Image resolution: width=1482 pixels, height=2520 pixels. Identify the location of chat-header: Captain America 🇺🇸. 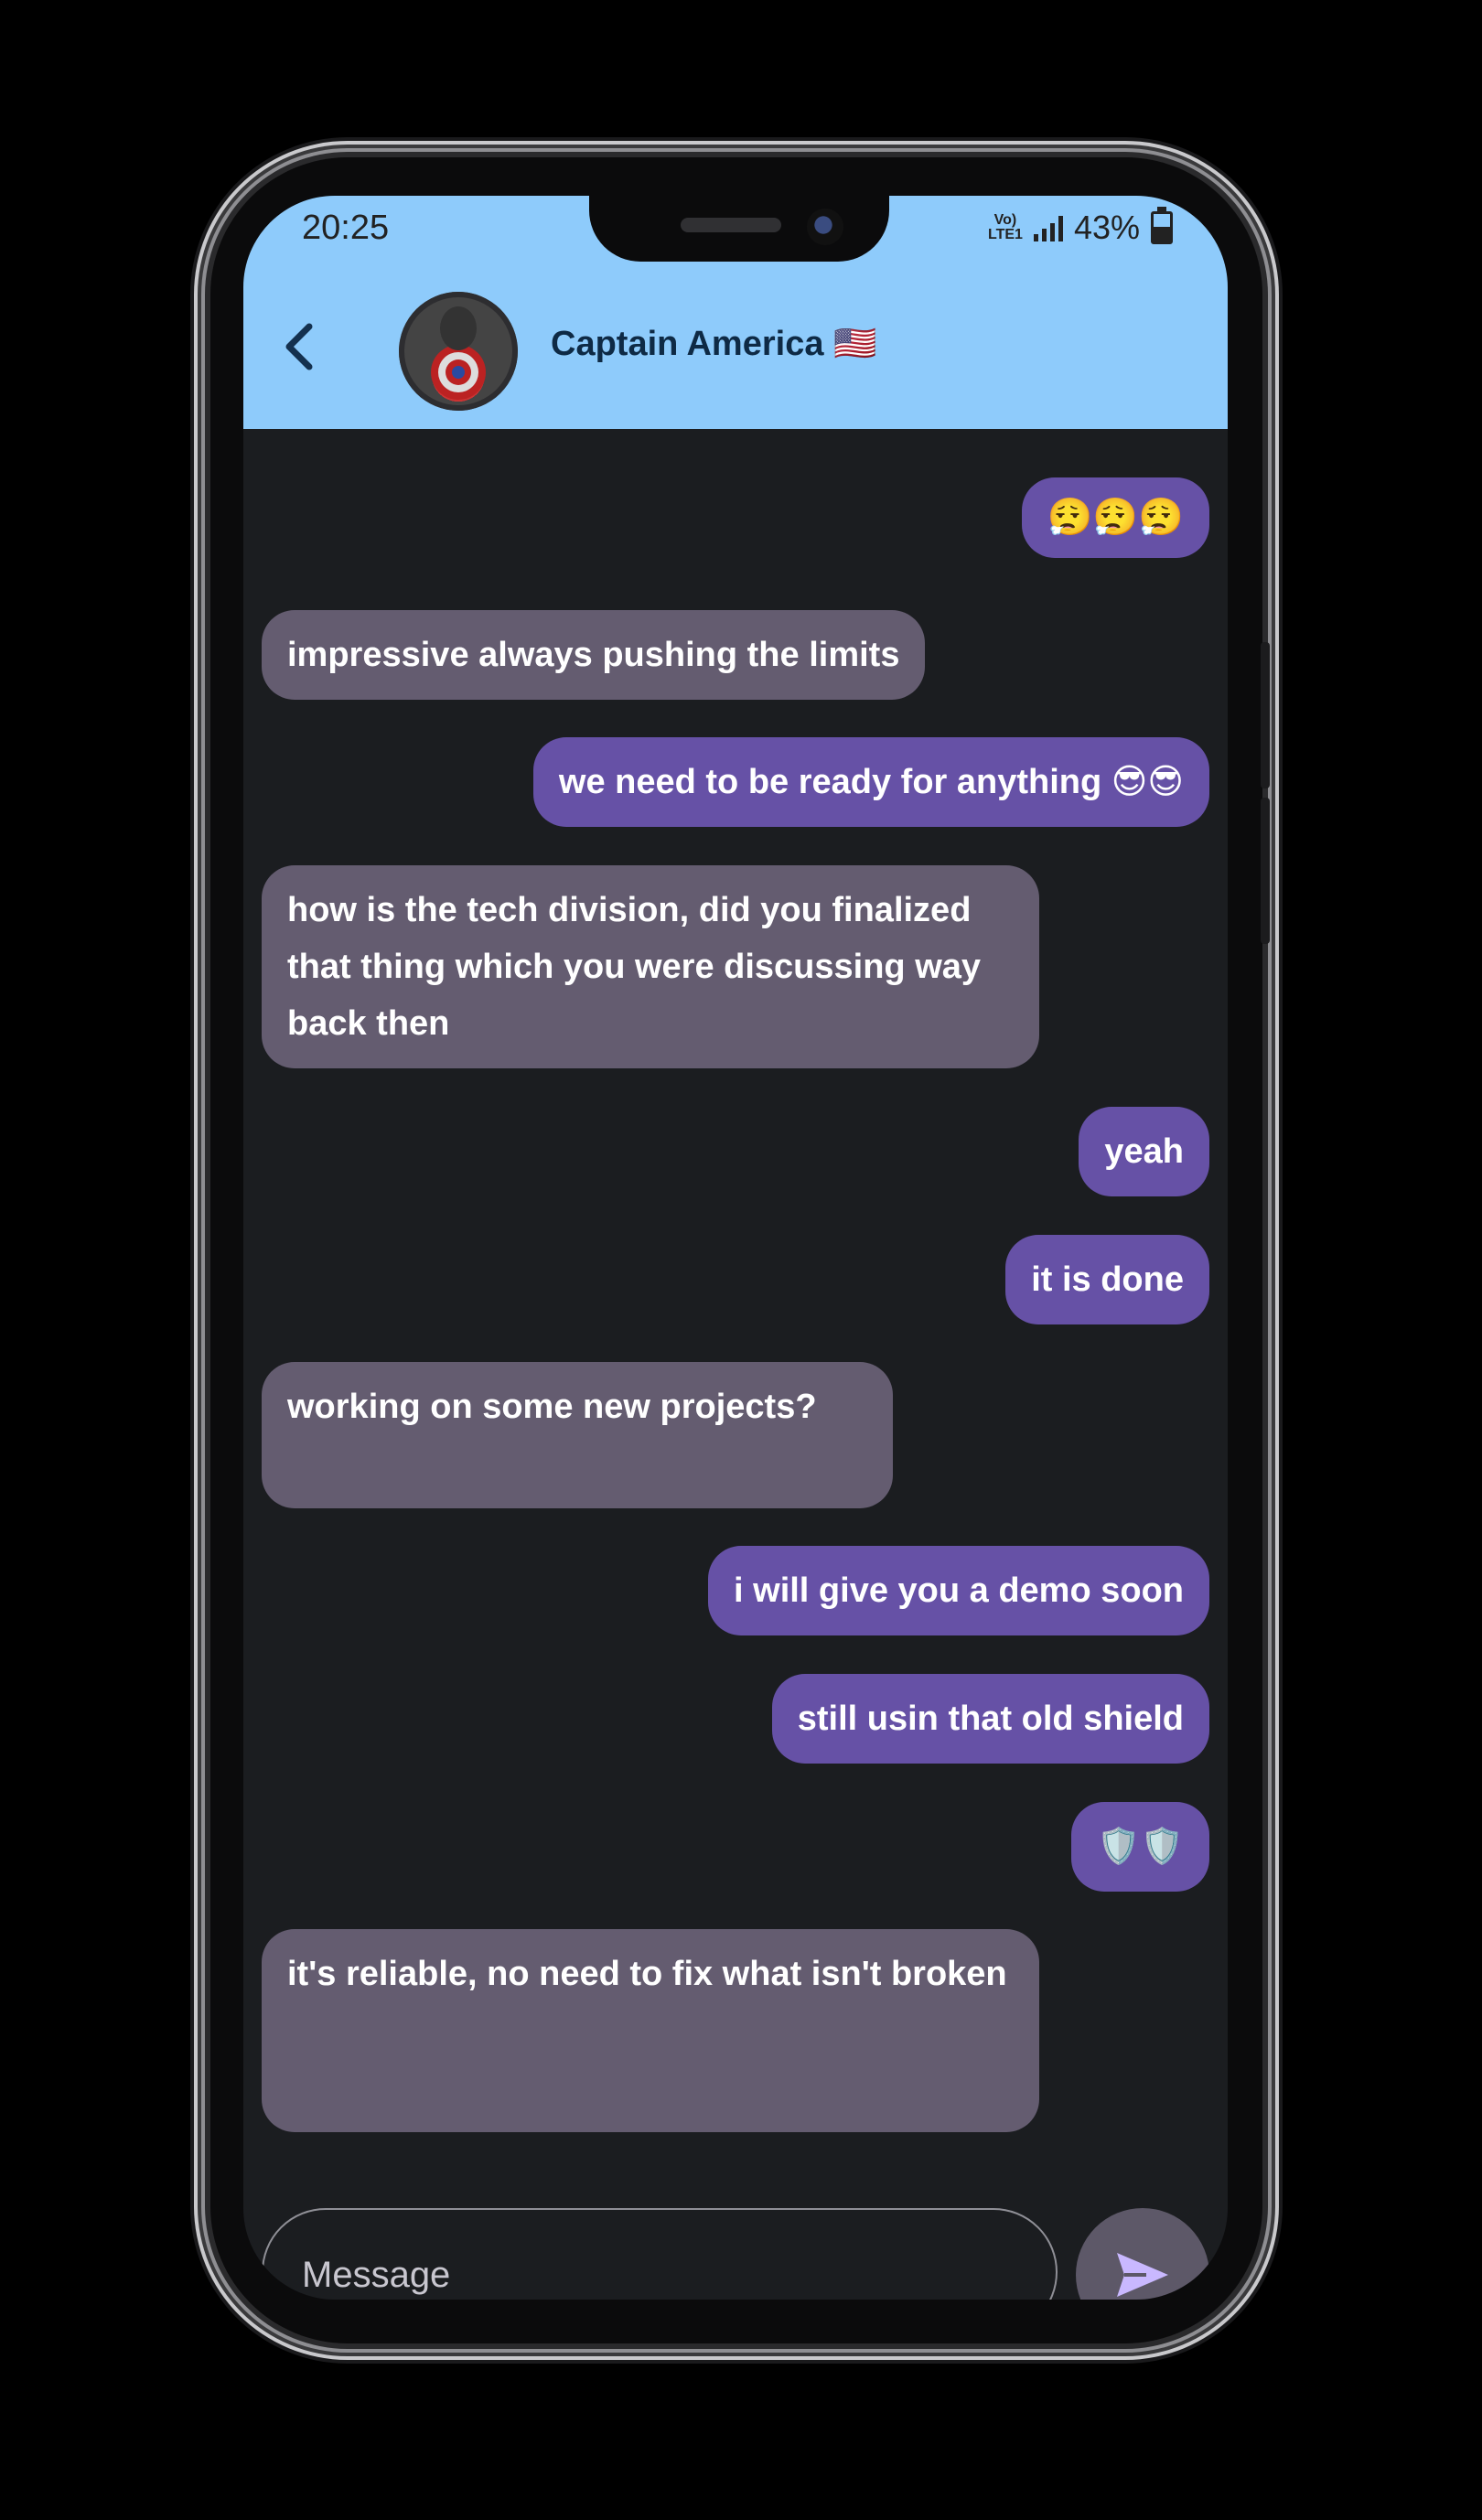
(736, 349).